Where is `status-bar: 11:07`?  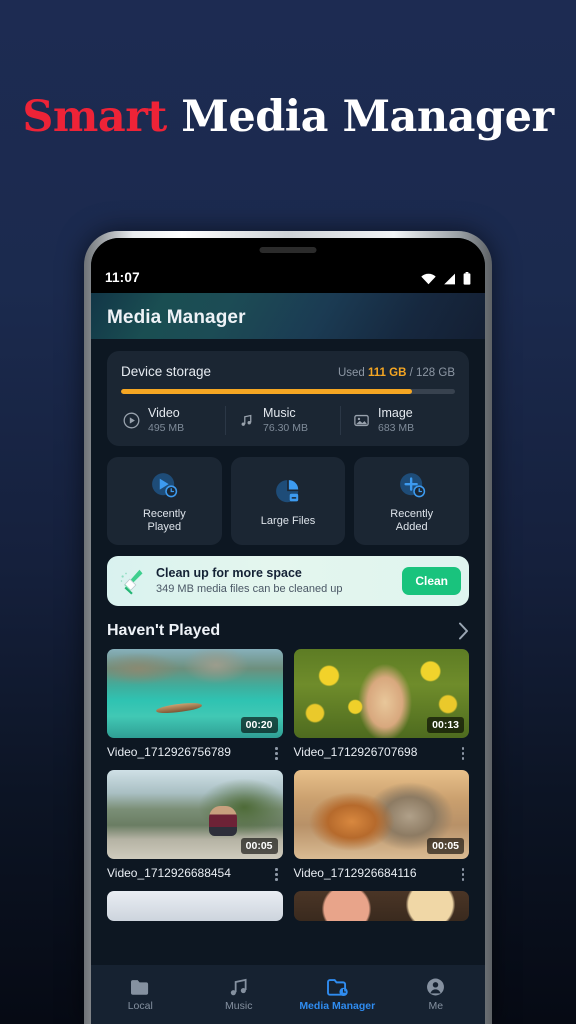 status-bar: 11:07 is located at coordinates (288, 265).